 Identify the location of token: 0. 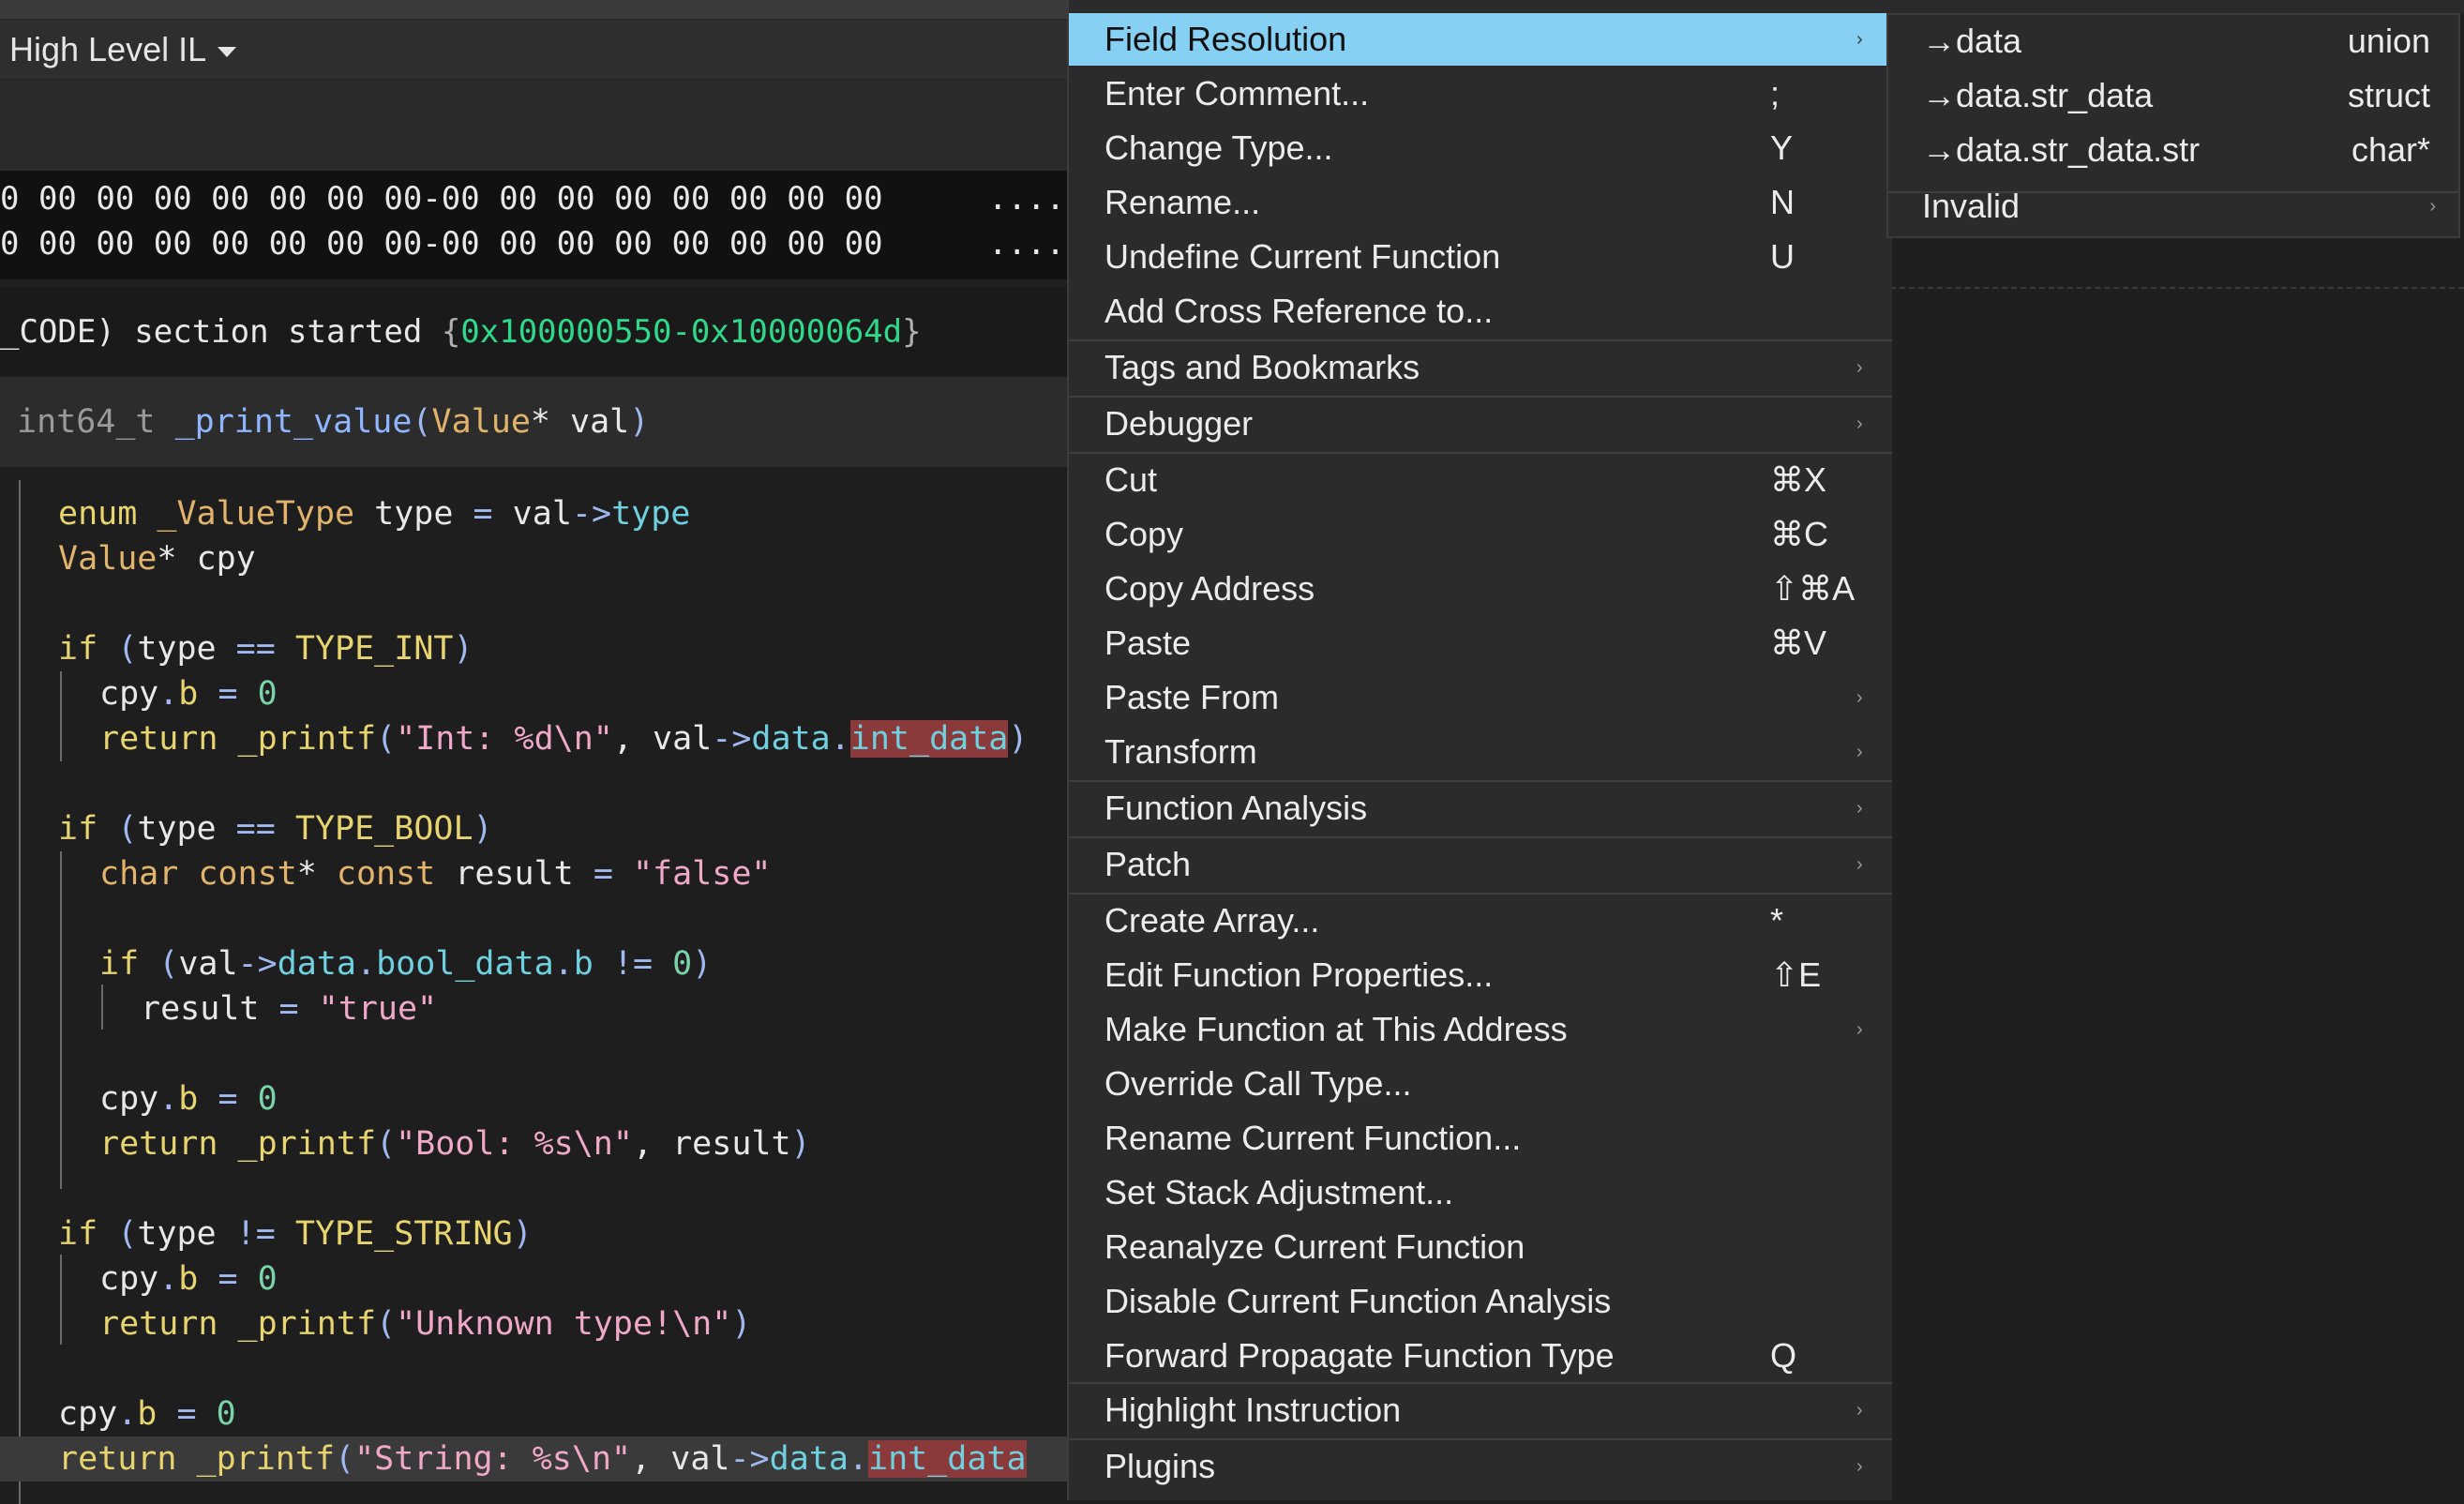
(267, 1279).